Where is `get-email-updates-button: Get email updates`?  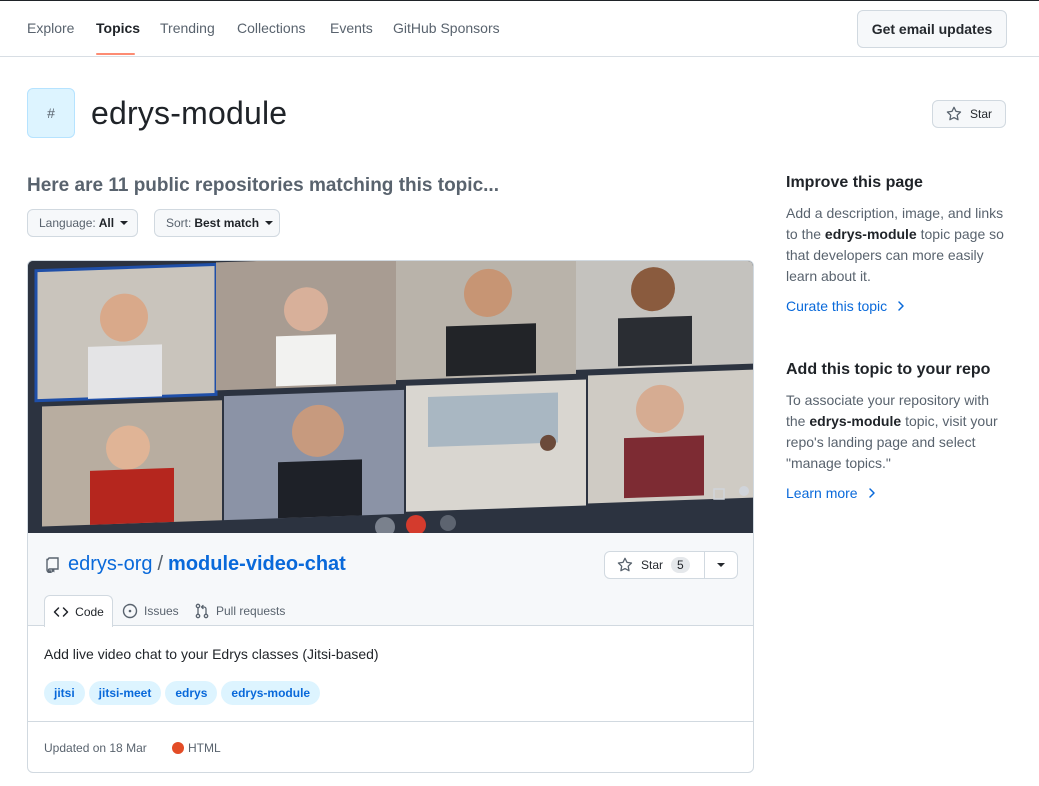 get-email-updates-button: Get email updates is located at coordinates (932, 29).